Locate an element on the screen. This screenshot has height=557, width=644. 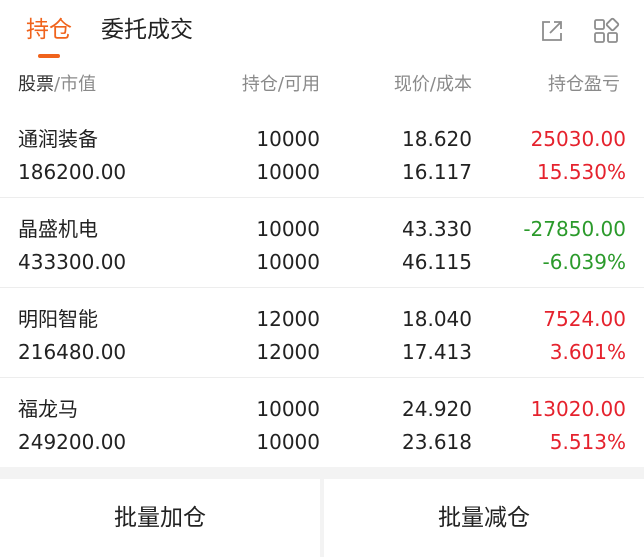
tab-orders-trades: 委托成交 is located at coordinates (147, 30).